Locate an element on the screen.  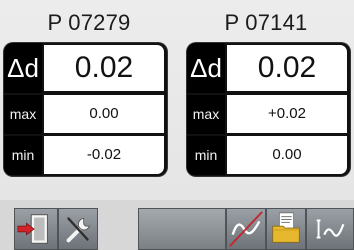
min-value: -0.02 is located at coordinates (104, 155).